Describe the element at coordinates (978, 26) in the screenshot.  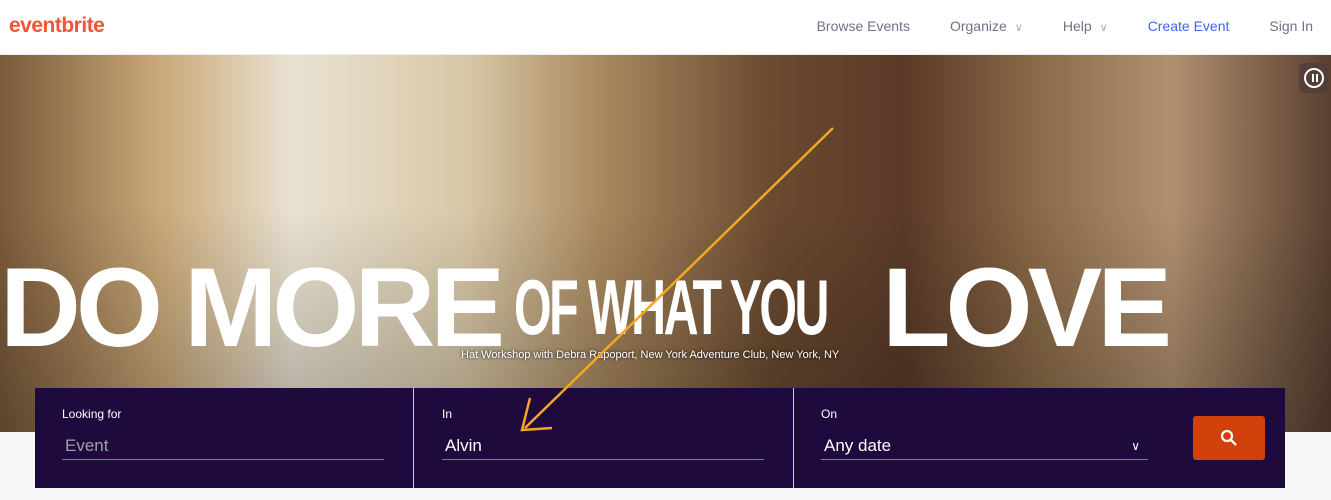
I see `nav-label: Organize` at that location.